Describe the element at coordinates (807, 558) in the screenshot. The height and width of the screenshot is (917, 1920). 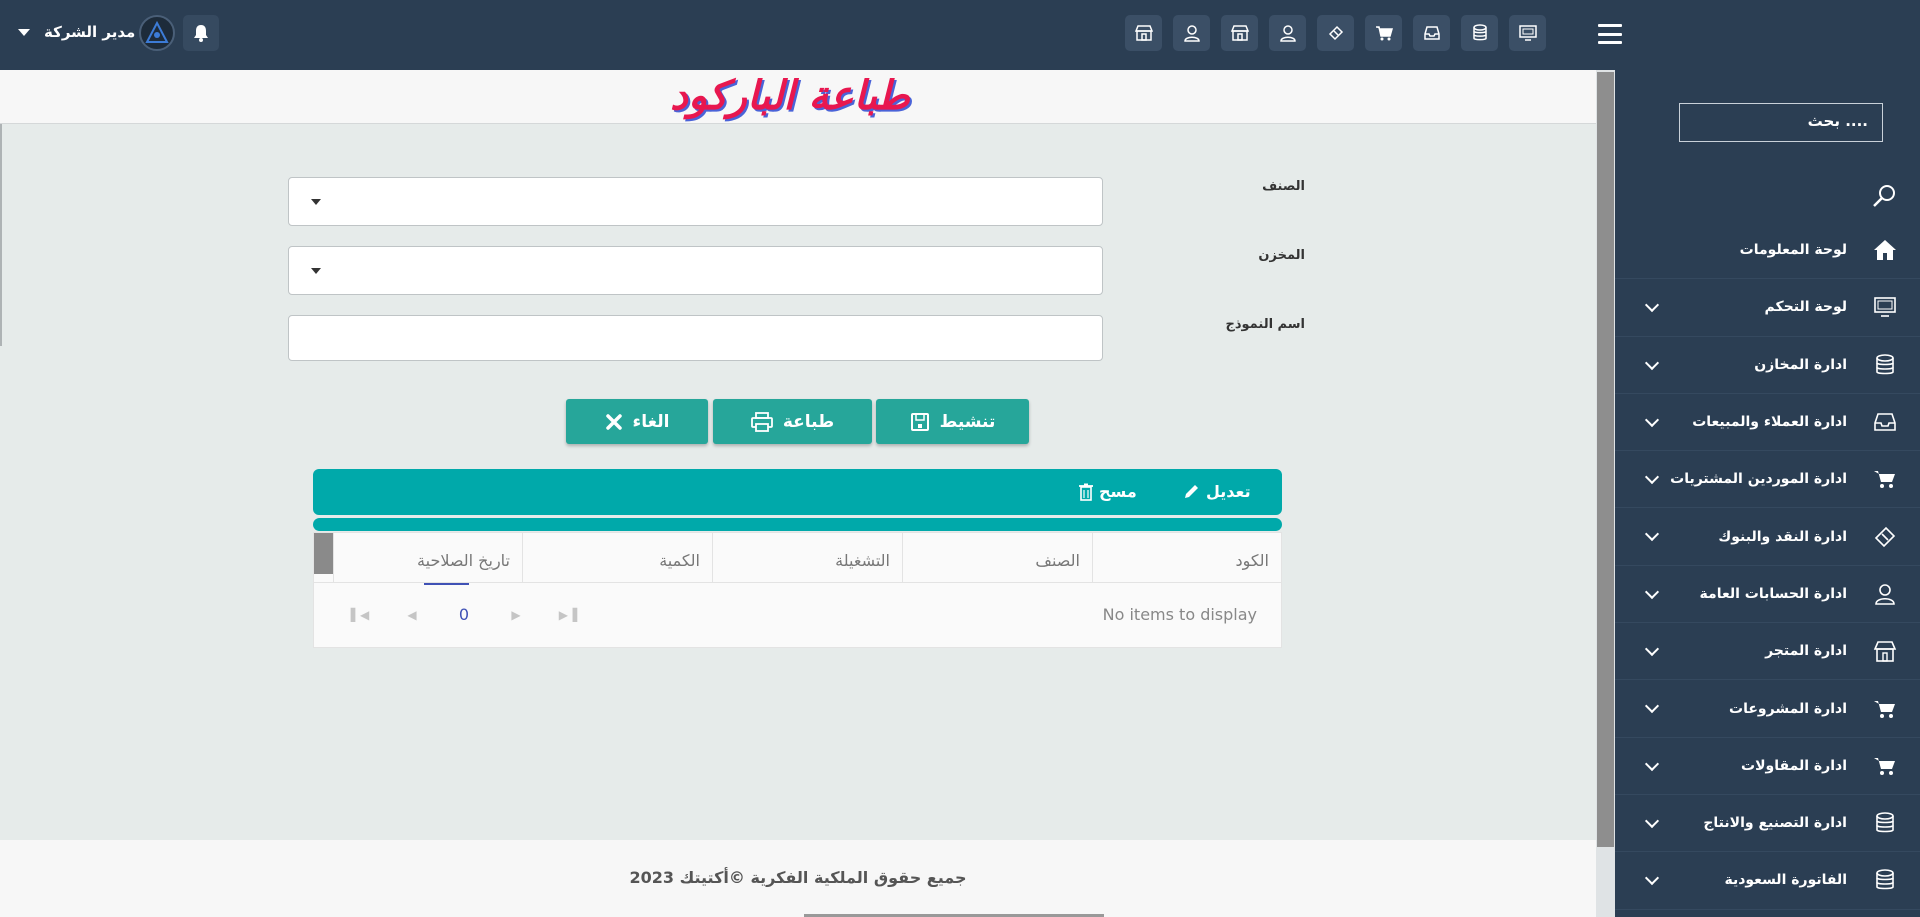
I see `column-header-batch: التشغيلة` at that location.